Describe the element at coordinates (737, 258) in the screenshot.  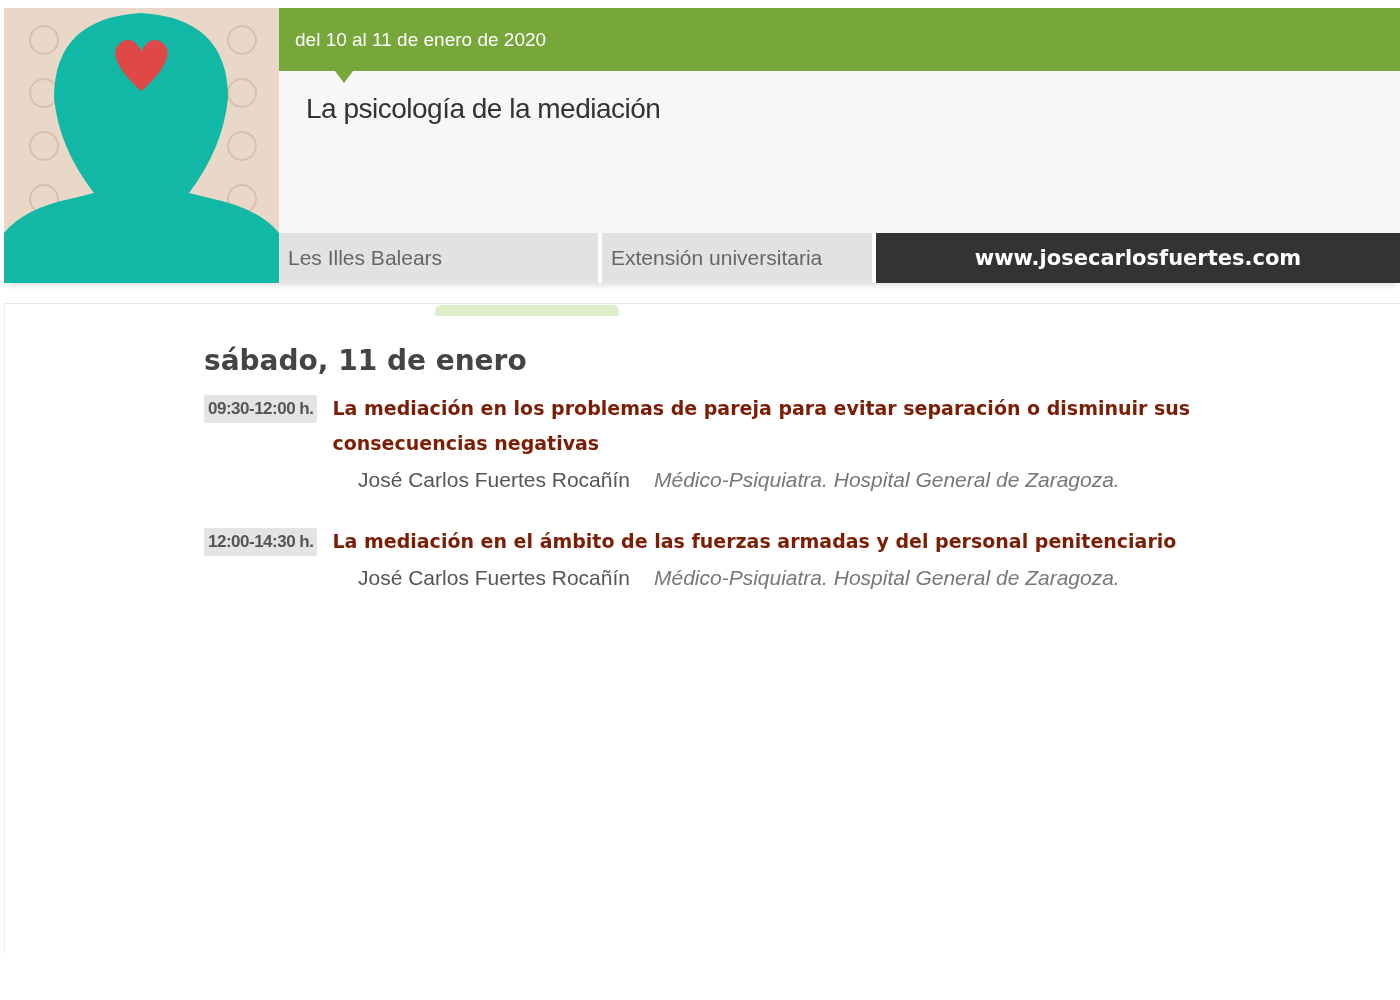
I see `category-tab: Extensión universitaria` at that location.